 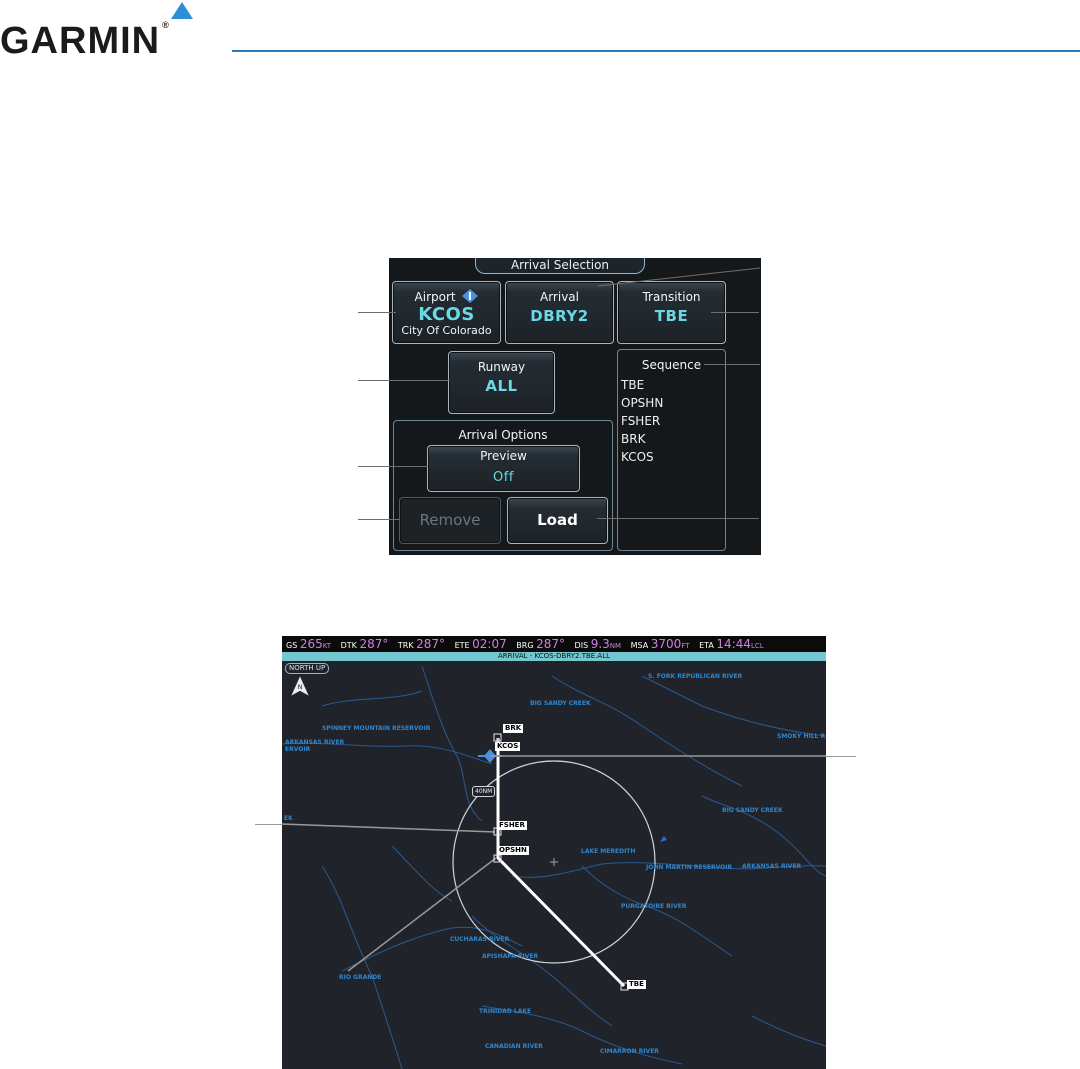 I want to click on list-item: FSHER, so click(x=641, y=421).